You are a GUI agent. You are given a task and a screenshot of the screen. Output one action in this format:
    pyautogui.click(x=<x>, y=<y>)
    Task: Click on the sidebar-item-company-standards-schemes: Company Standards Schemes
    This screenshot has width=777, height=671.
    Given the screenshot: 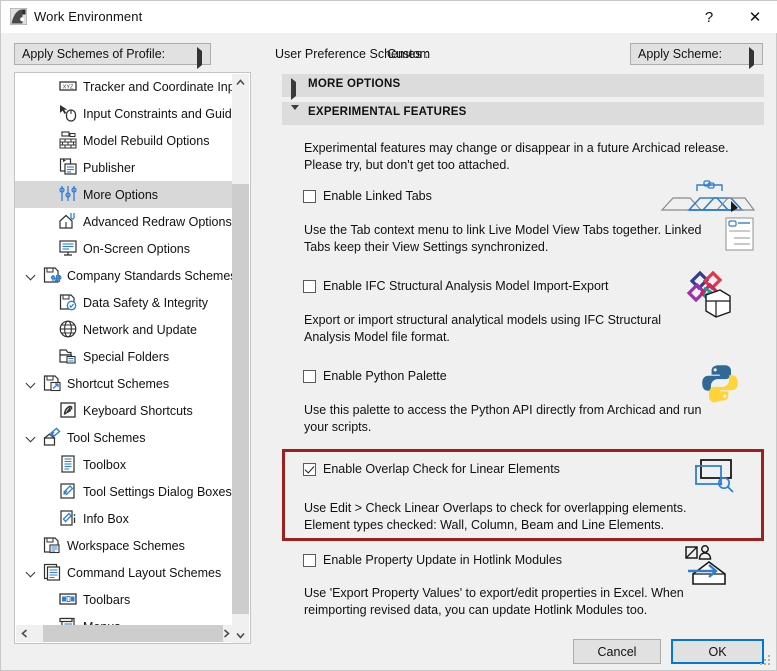 What is the action you would take?
    pyautogui.click(x=126, y=275)
    